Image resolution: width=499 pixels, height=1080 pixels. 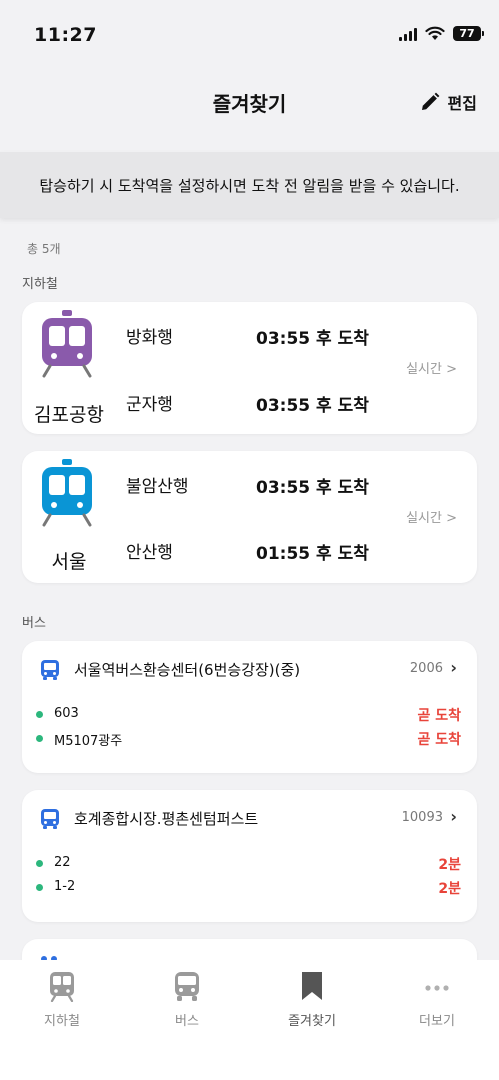 I want to click on more-icon, so click(x=437, y=988).